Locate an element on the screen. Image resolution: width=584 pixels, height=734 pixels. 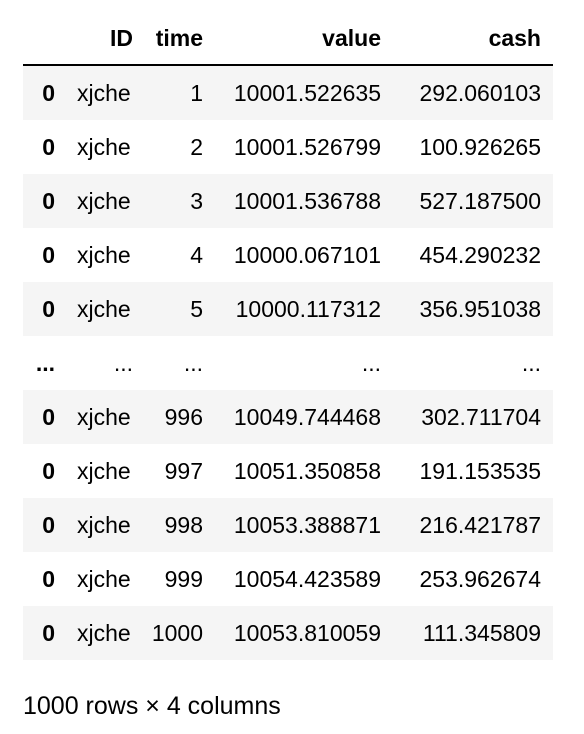
cell-time: 5 is located at coordinates (196, 308).